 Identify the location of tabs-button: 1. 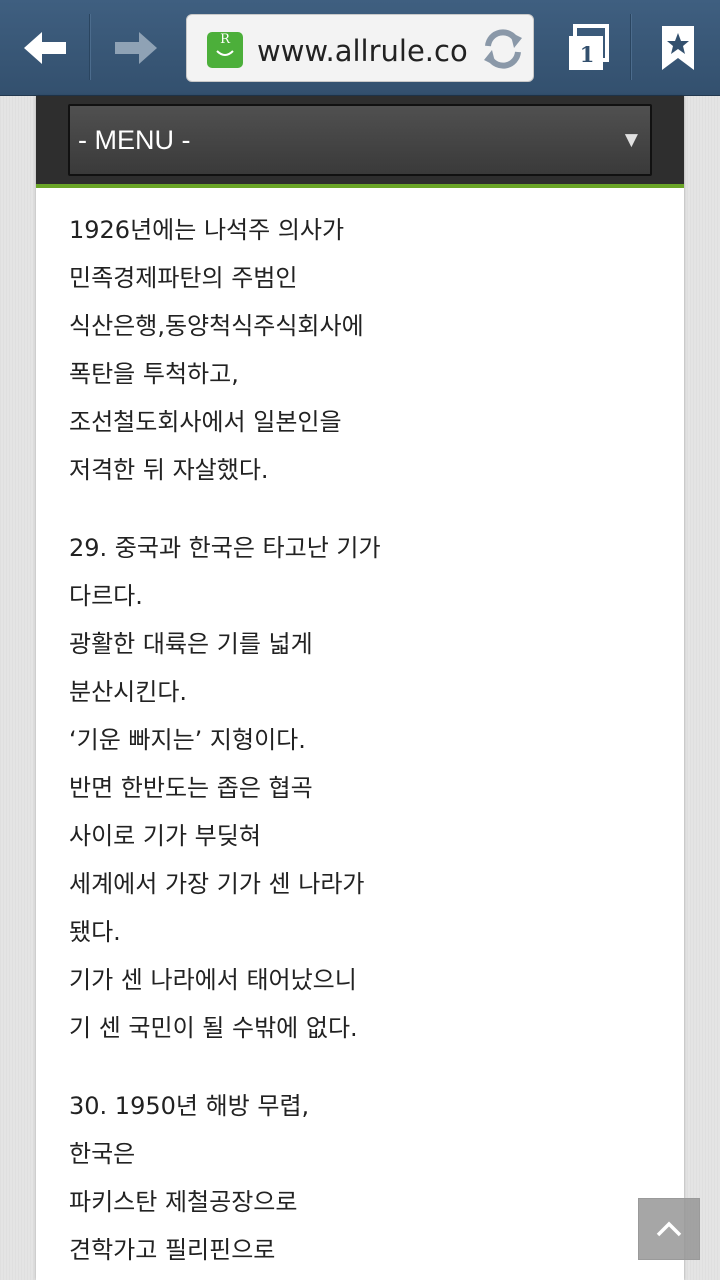
(587, 48).